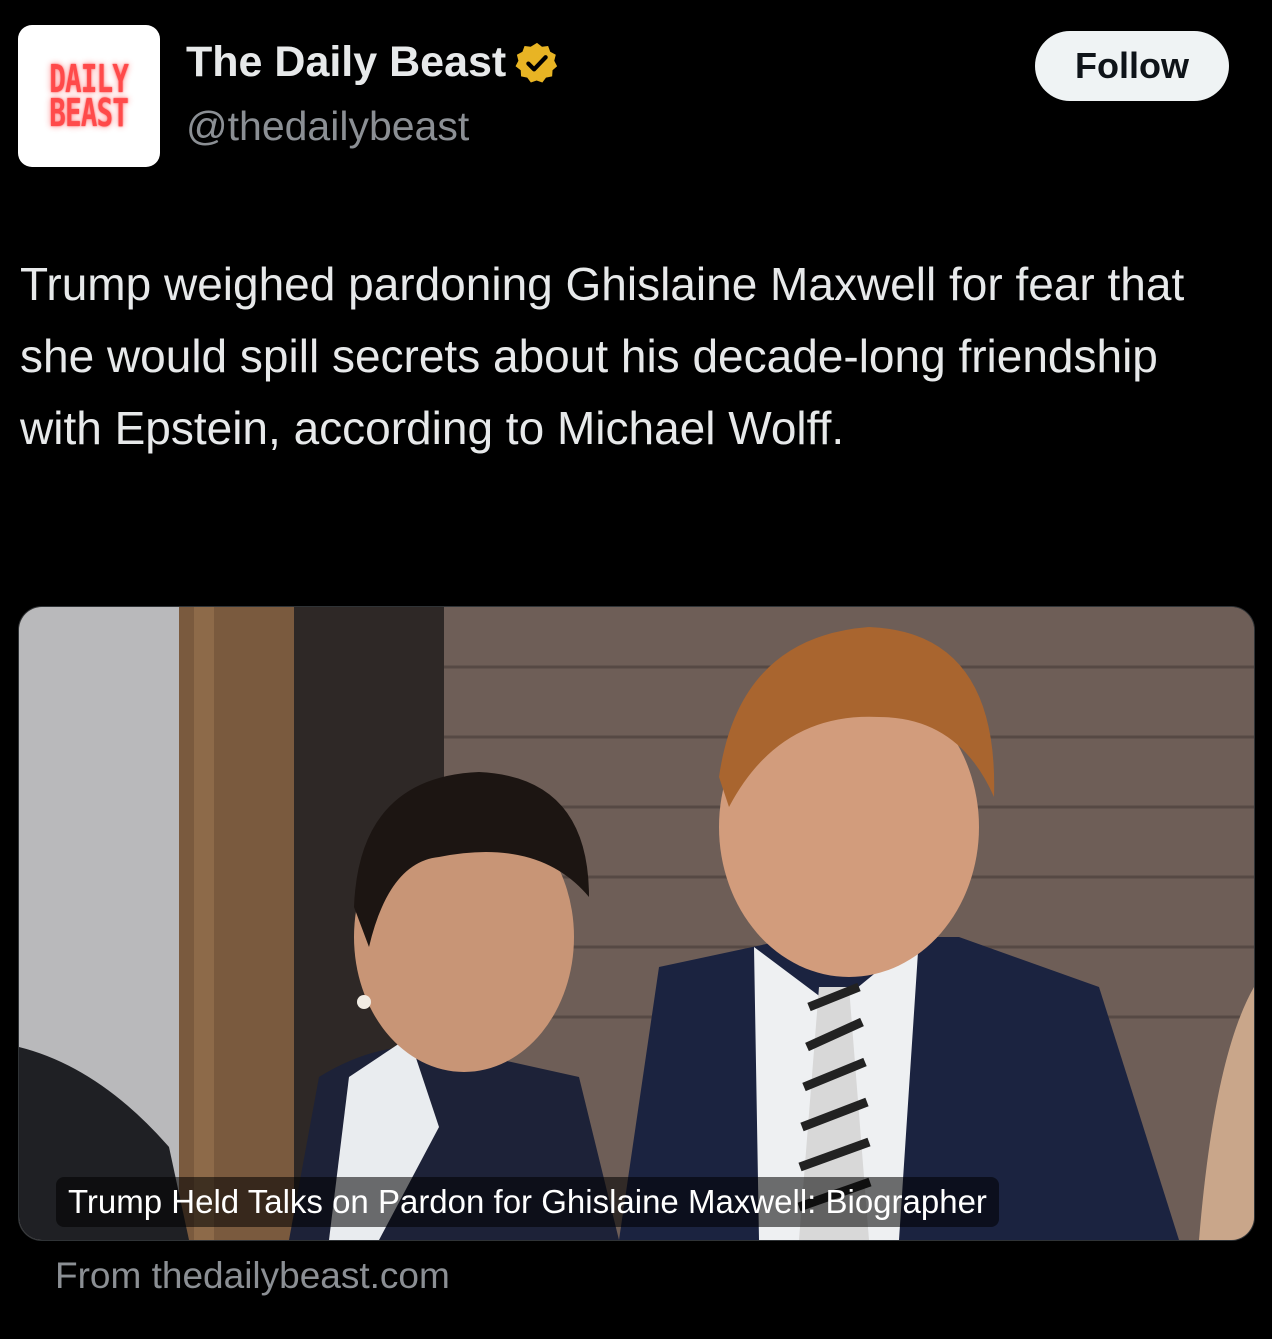 The image size is (1272, 1339). What do you see at coordinates (1132, 66) in the screenshot?
I see `follow-button: Follow` at bounding box center [1132, 66].